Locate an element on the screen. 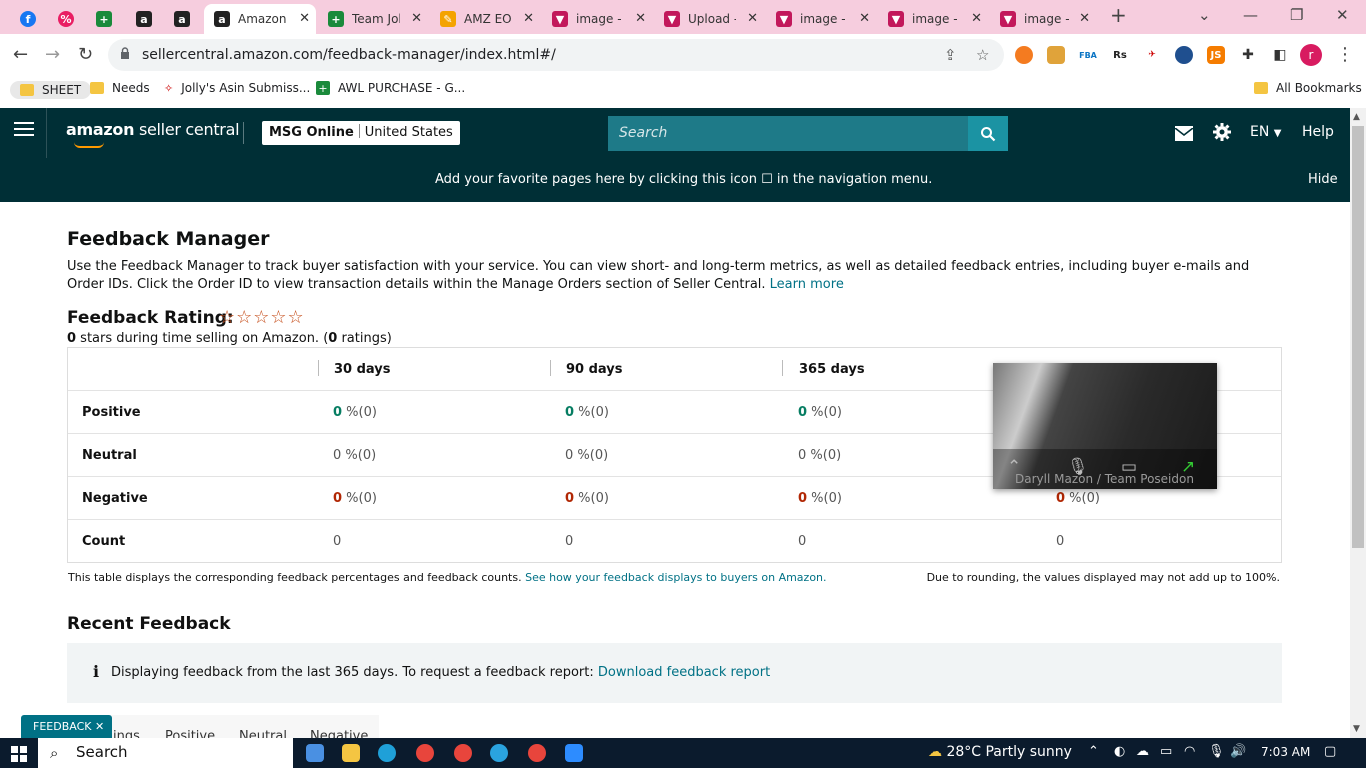 The width and height of the screenshot is (1366, 768). scroll-down-icon: ▼ is located at coordinates (1356, 729).